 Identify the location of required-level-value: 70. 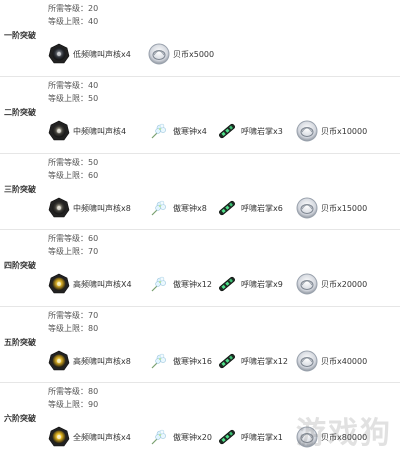
(93, 315).